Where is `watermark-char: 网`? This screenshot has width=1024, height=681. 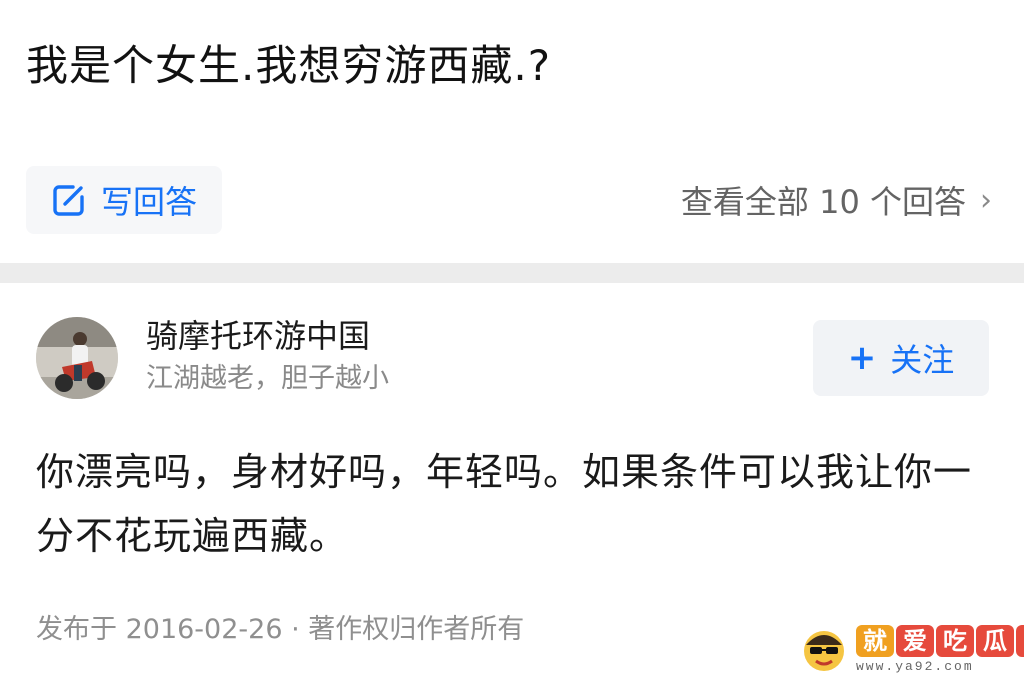 watermark-char: 网 is located at coordinates (1020, 641).